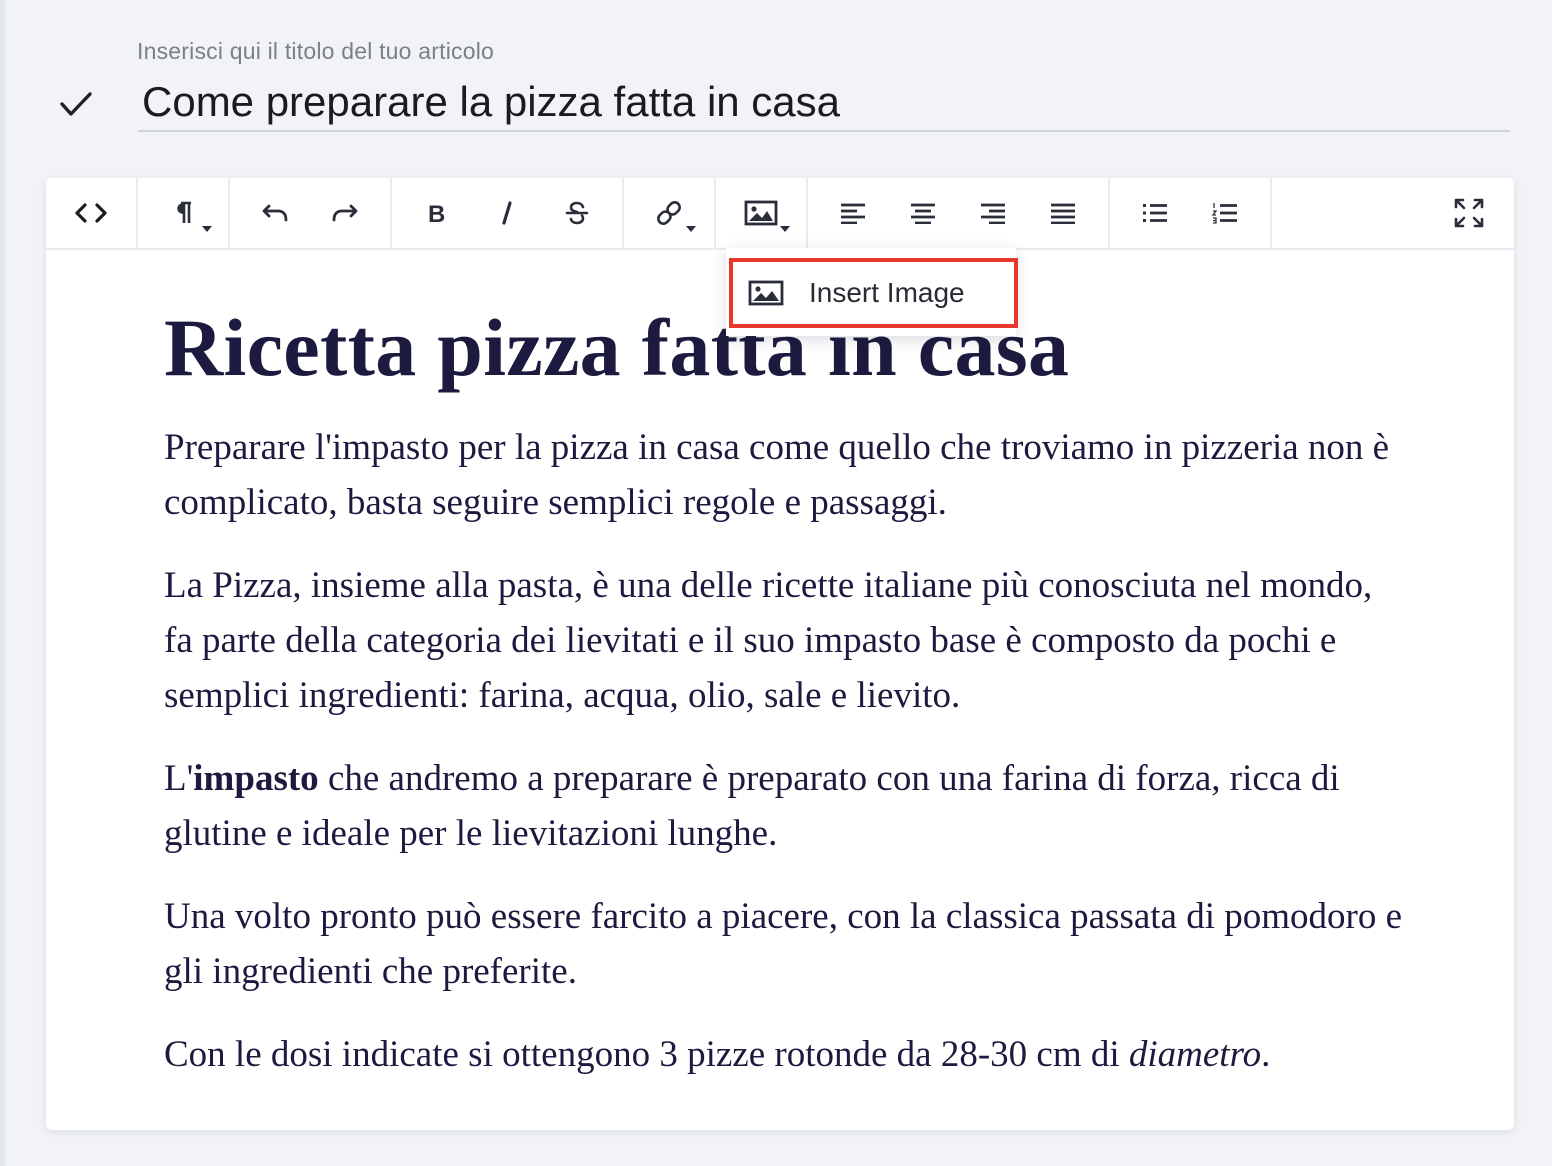 This screenshot has height=1166, width=1552. I want to click on fullscreen-button, so click(1469, 213).